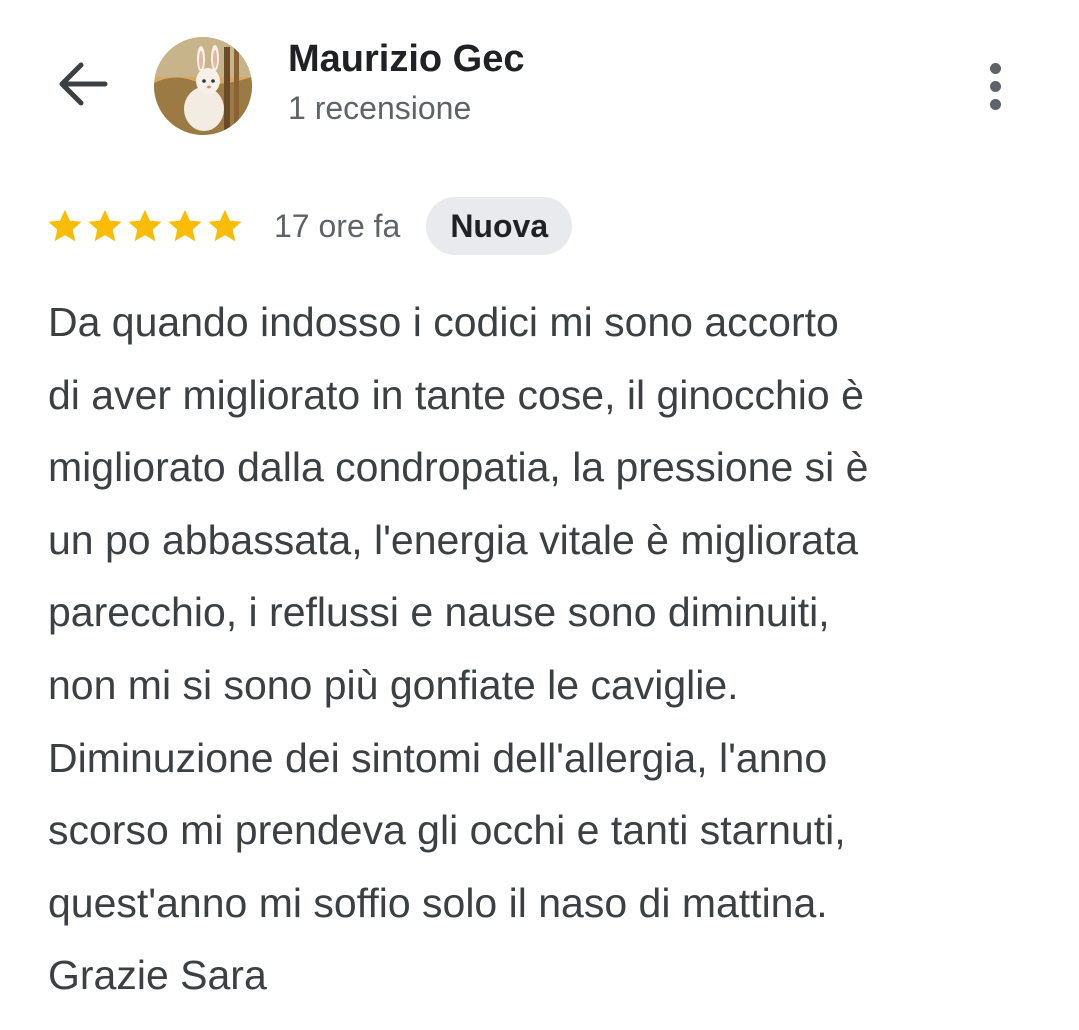  I want to click on rabbit-avatar-image, so click(203, 86).